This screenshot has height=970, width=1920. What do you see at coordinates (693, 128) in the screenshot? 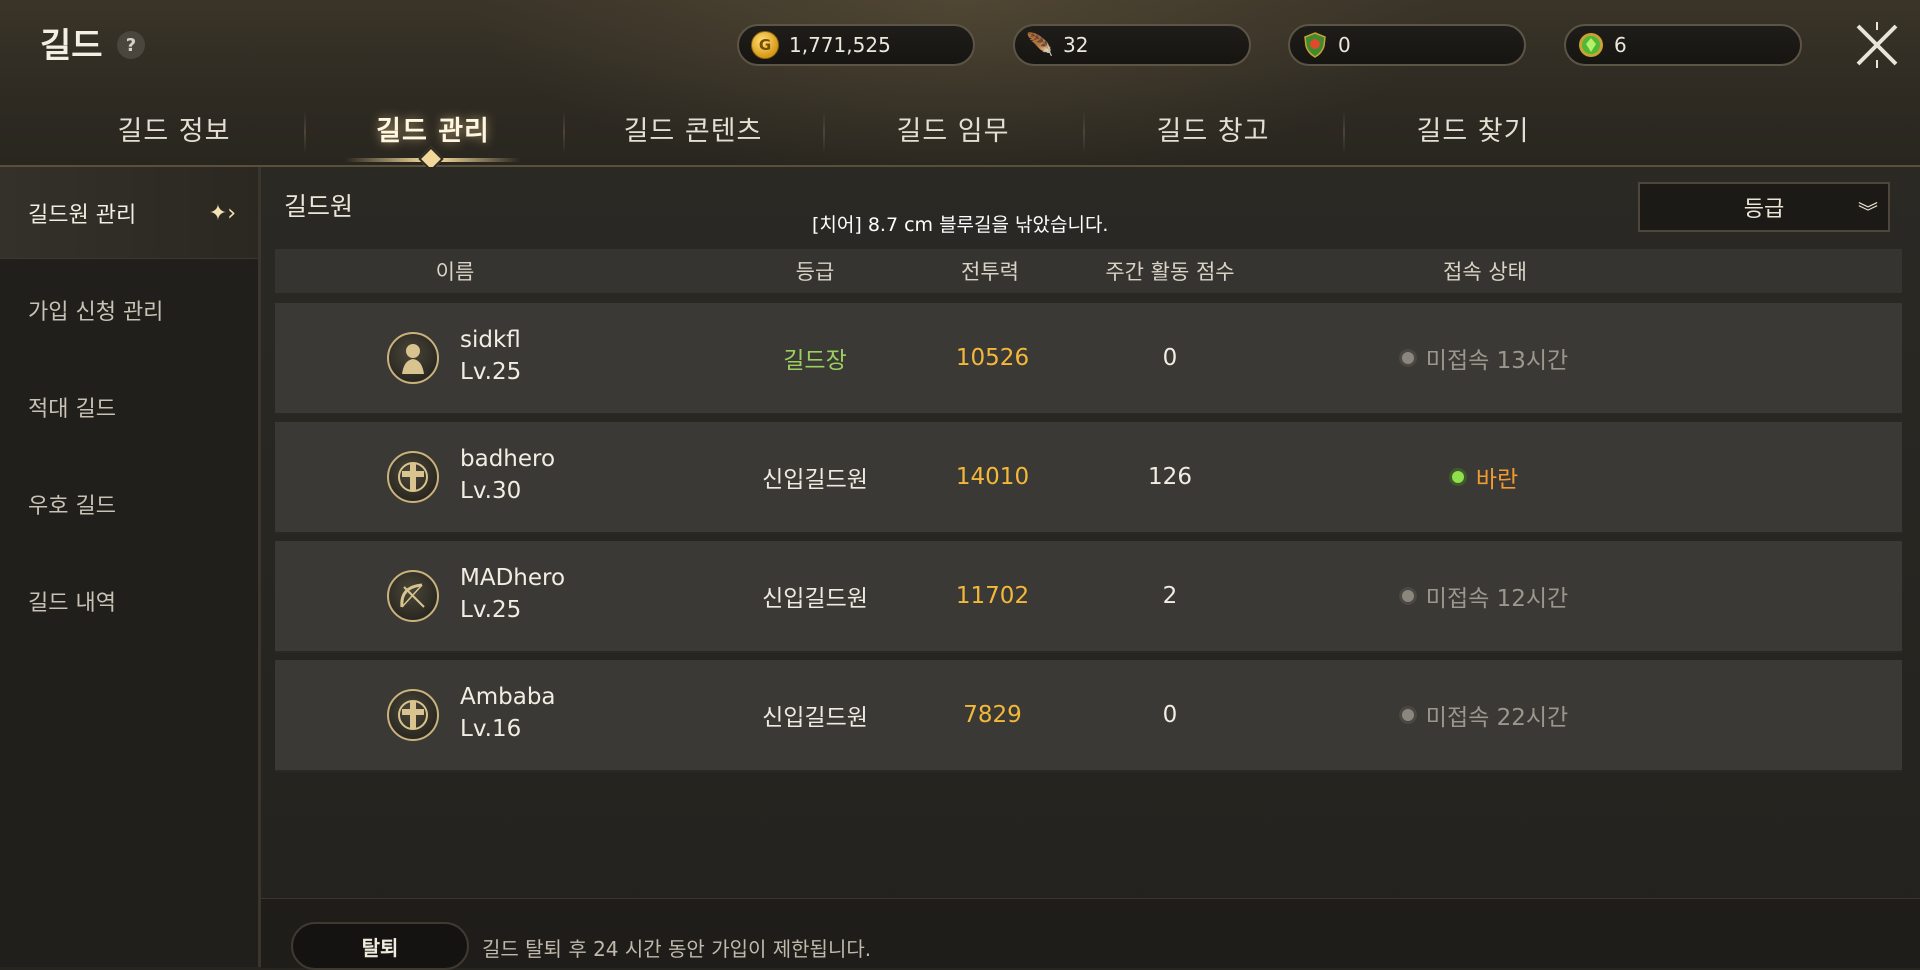
I see `tab-guild-content: 길드 콘텐츠` at bounding box center [693, 128].